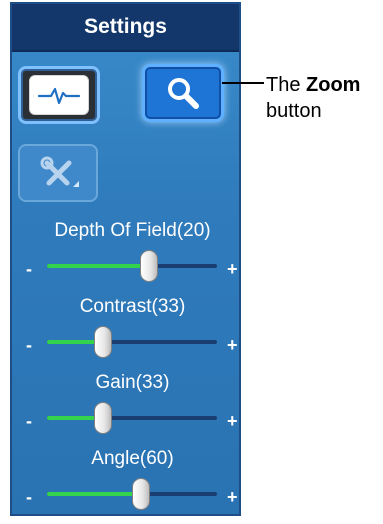 This screenshot has height=524, width=383. I want to click on panel-title: Settings, so click(125, 26).